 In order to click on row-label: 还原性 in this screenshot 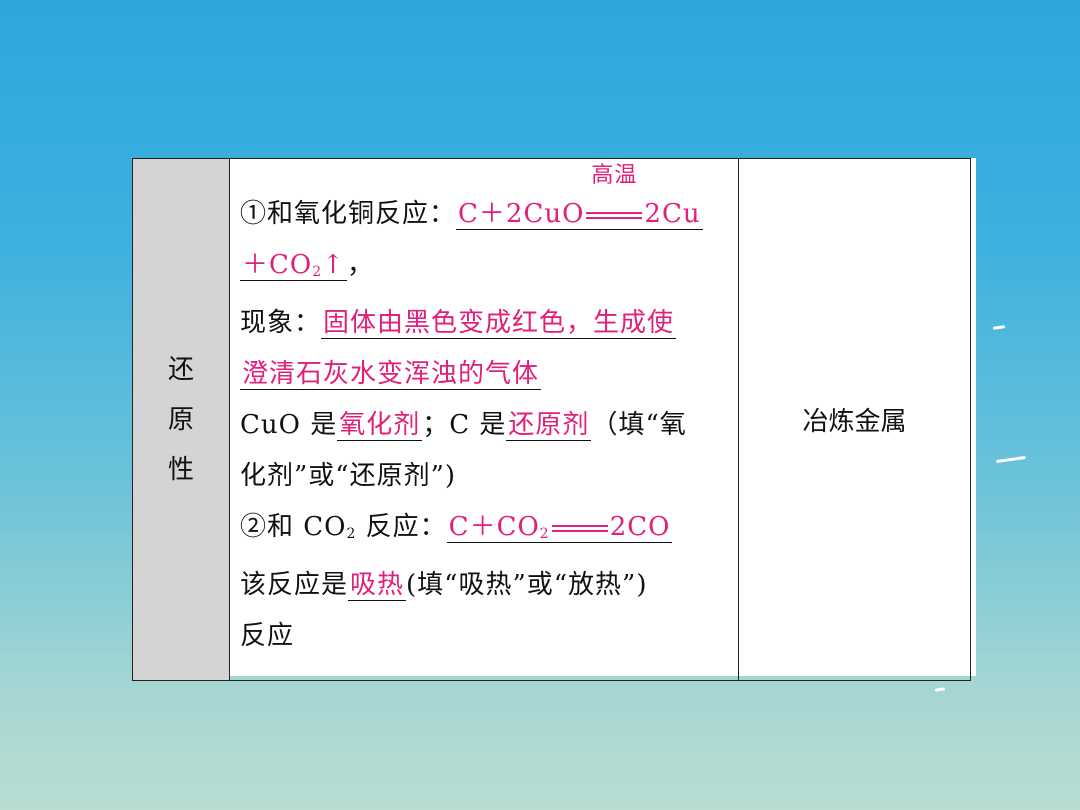, I will do `click(180, 419)`.